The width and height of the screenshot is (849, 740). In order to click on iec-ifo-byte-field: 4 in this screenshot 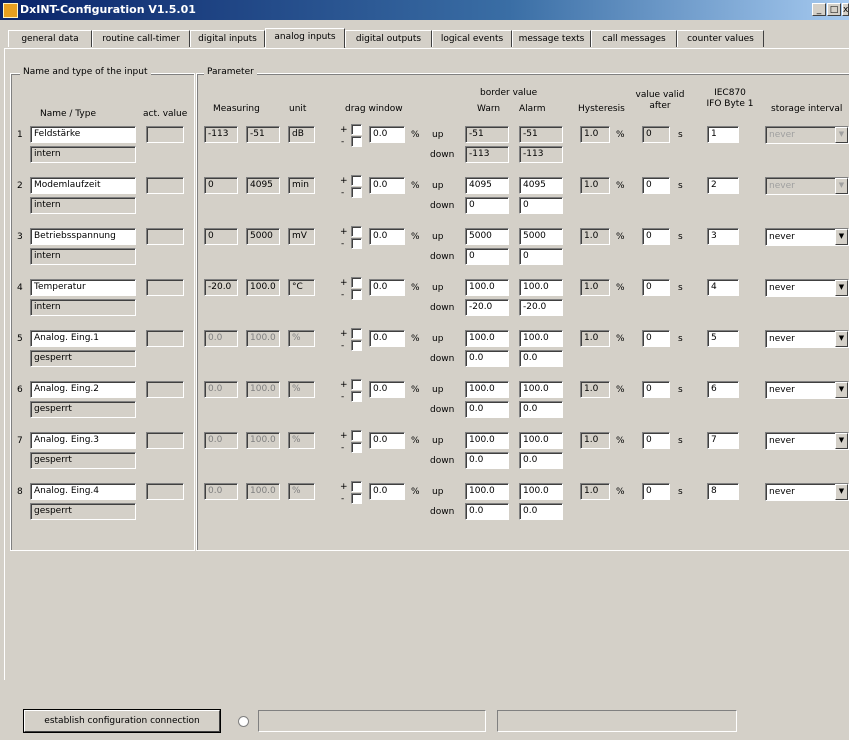, I will do `click(723, 287)`.